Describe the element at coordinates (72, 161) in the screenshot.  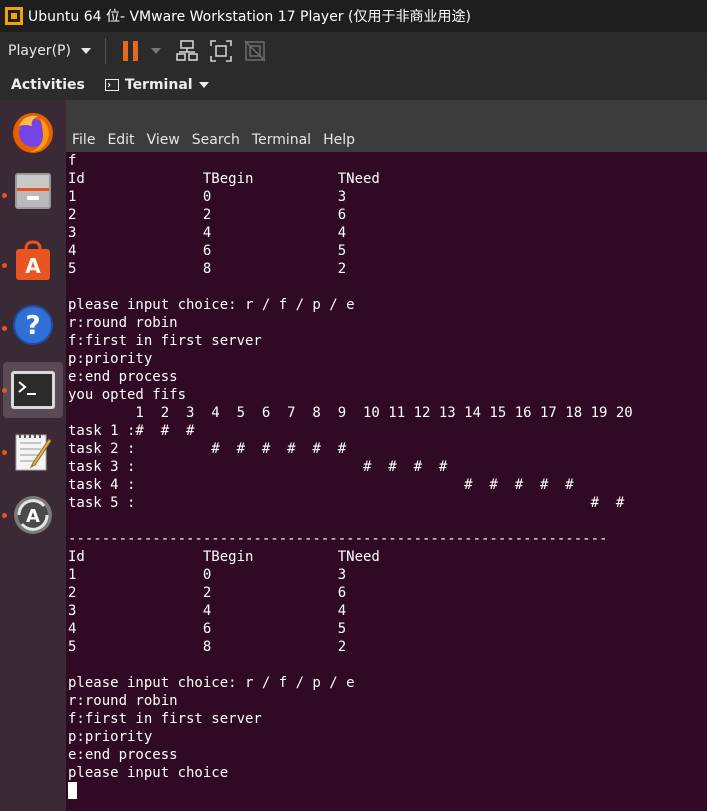
I see `terminal-line: f` at that location.